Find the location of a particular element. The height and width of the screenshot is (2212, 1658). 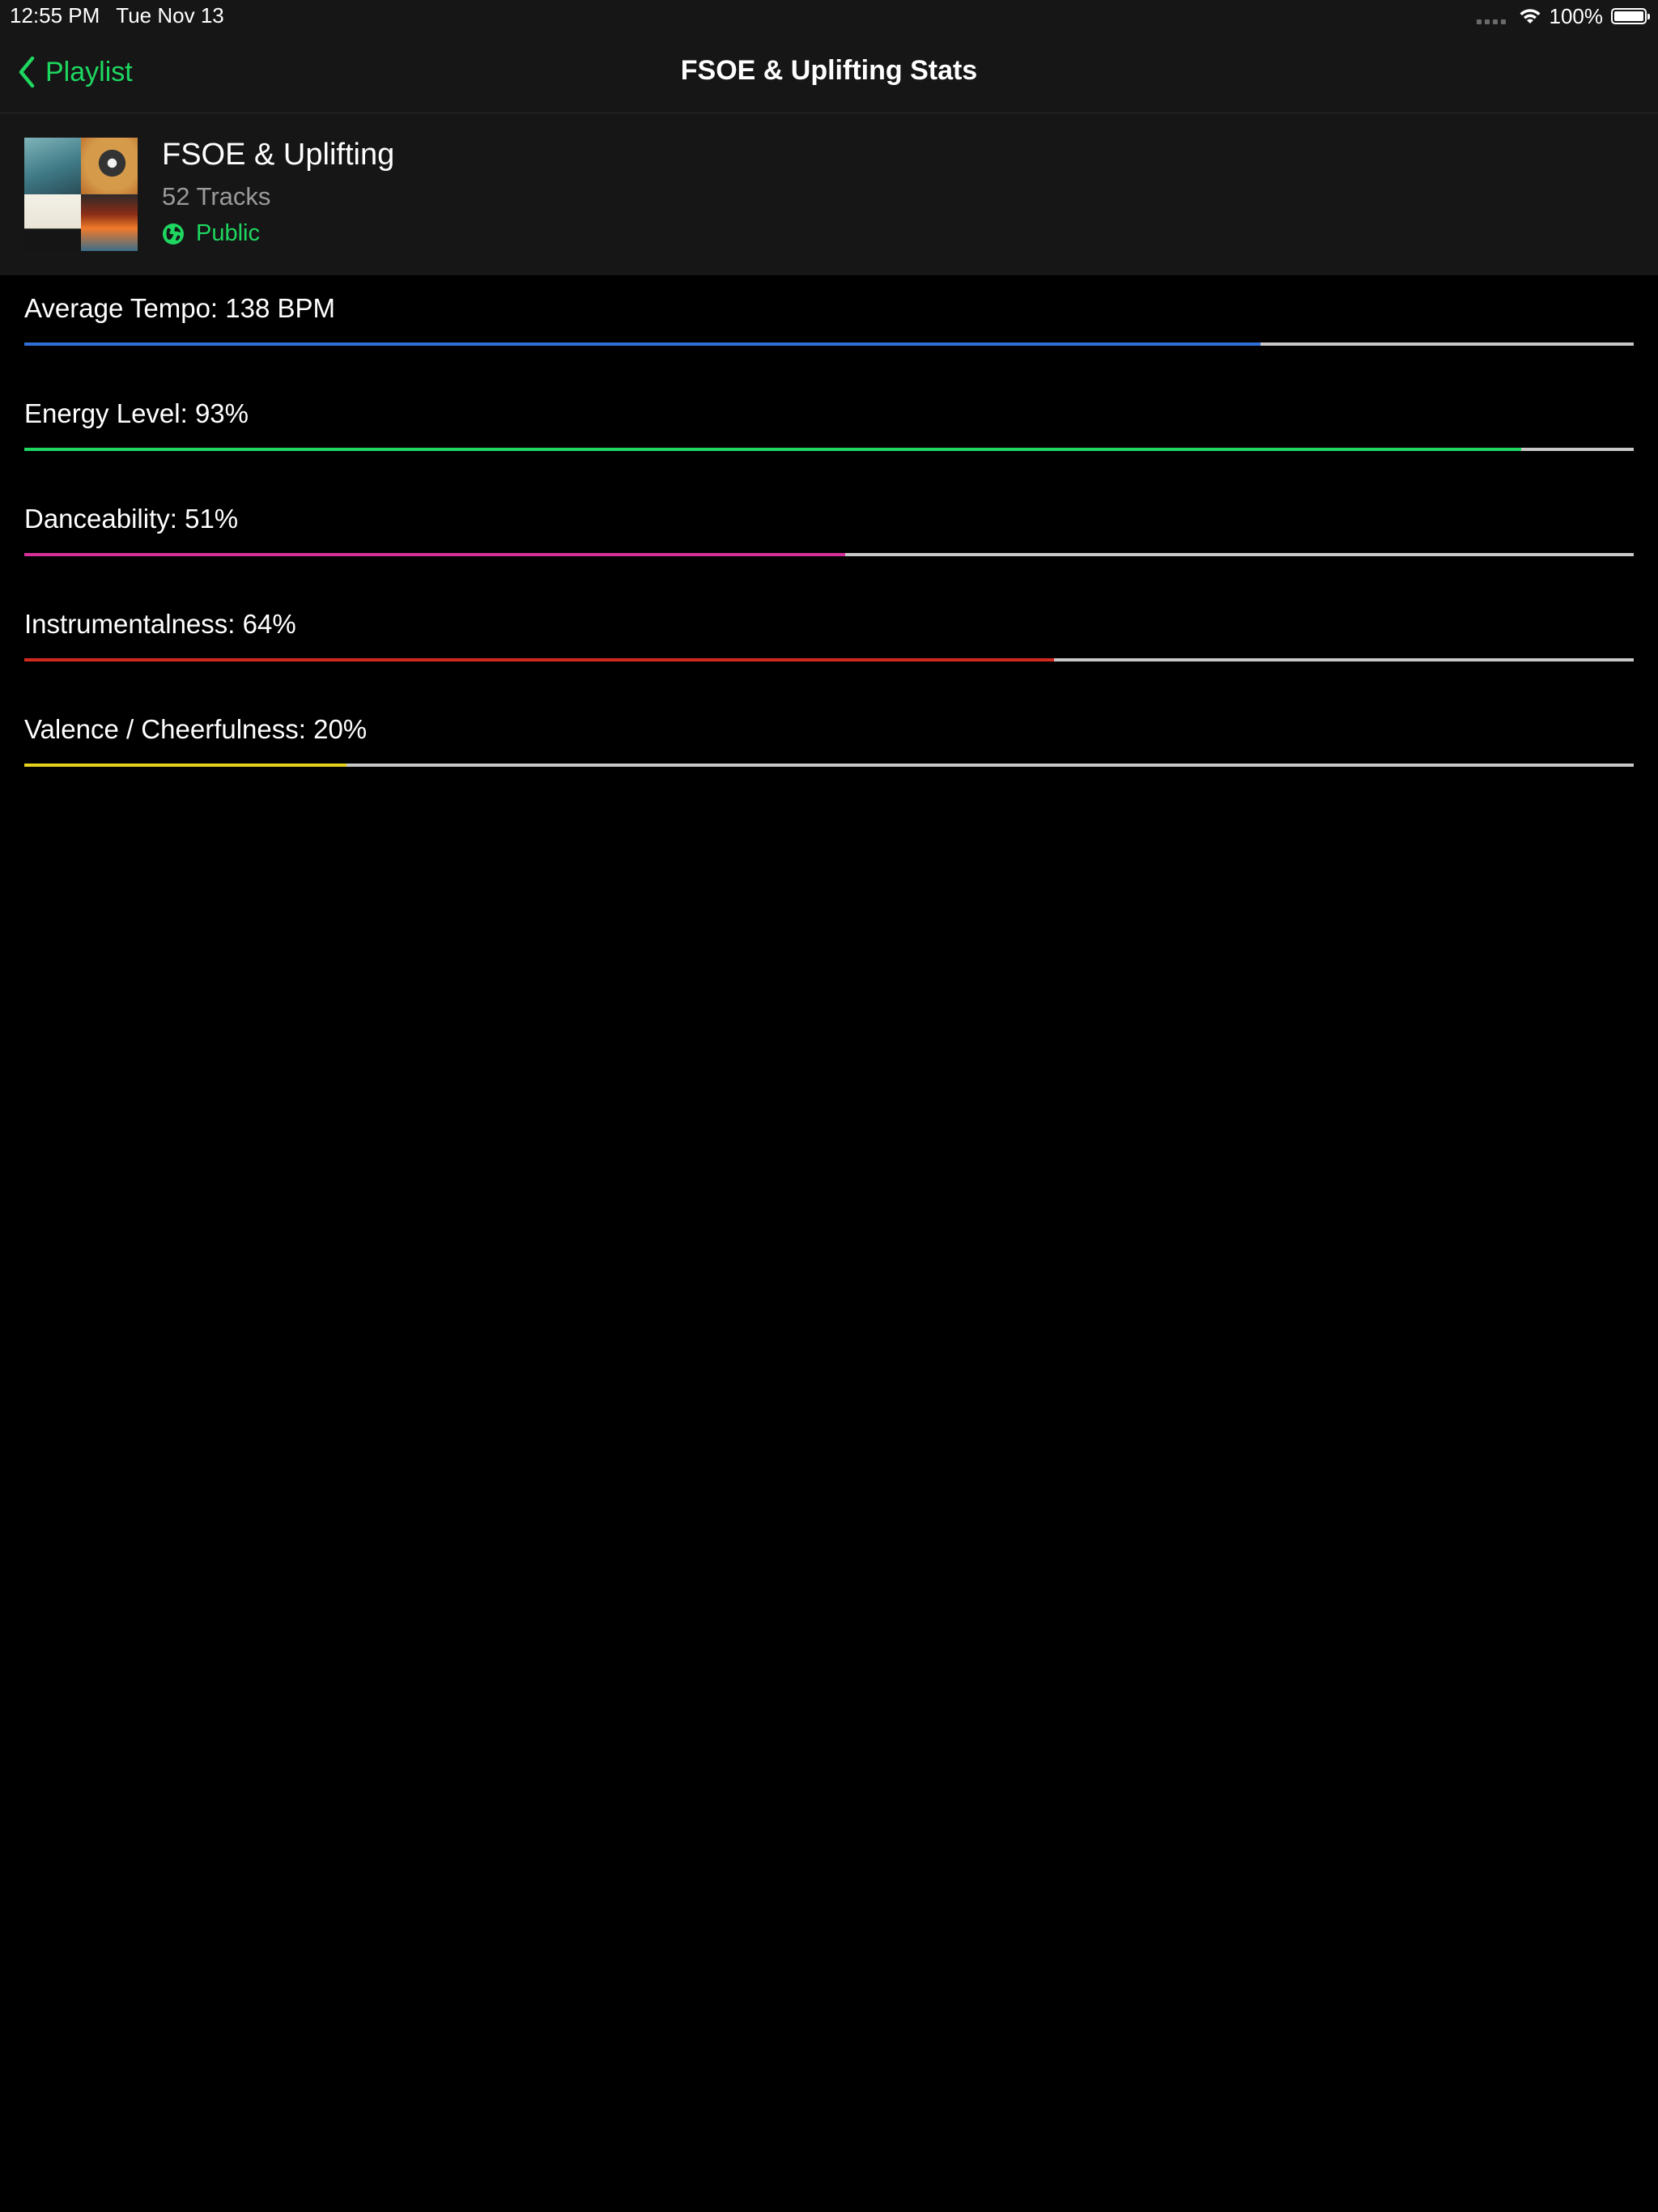

stat-label: Average Tempo: 138 BPM is located at coordinates (180, 308).